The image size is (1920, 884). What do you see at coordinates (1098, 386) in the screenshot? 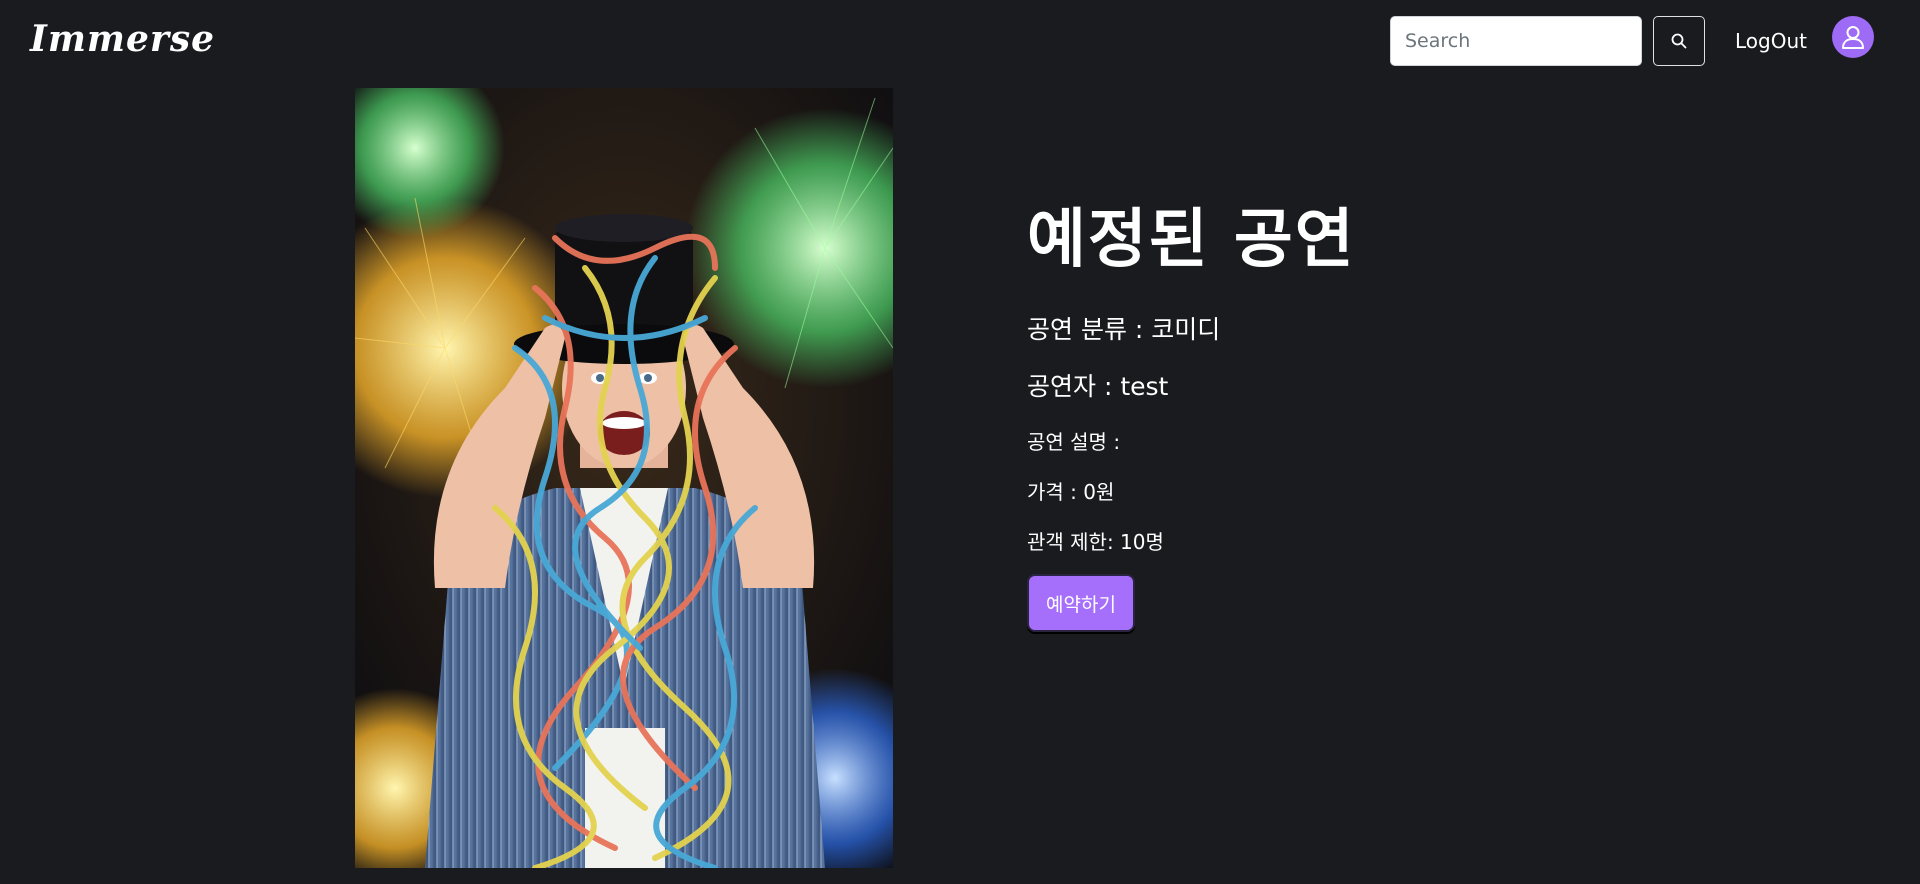
I see `show-performer: 공연자 : test` at bounding box center [1098, 386].